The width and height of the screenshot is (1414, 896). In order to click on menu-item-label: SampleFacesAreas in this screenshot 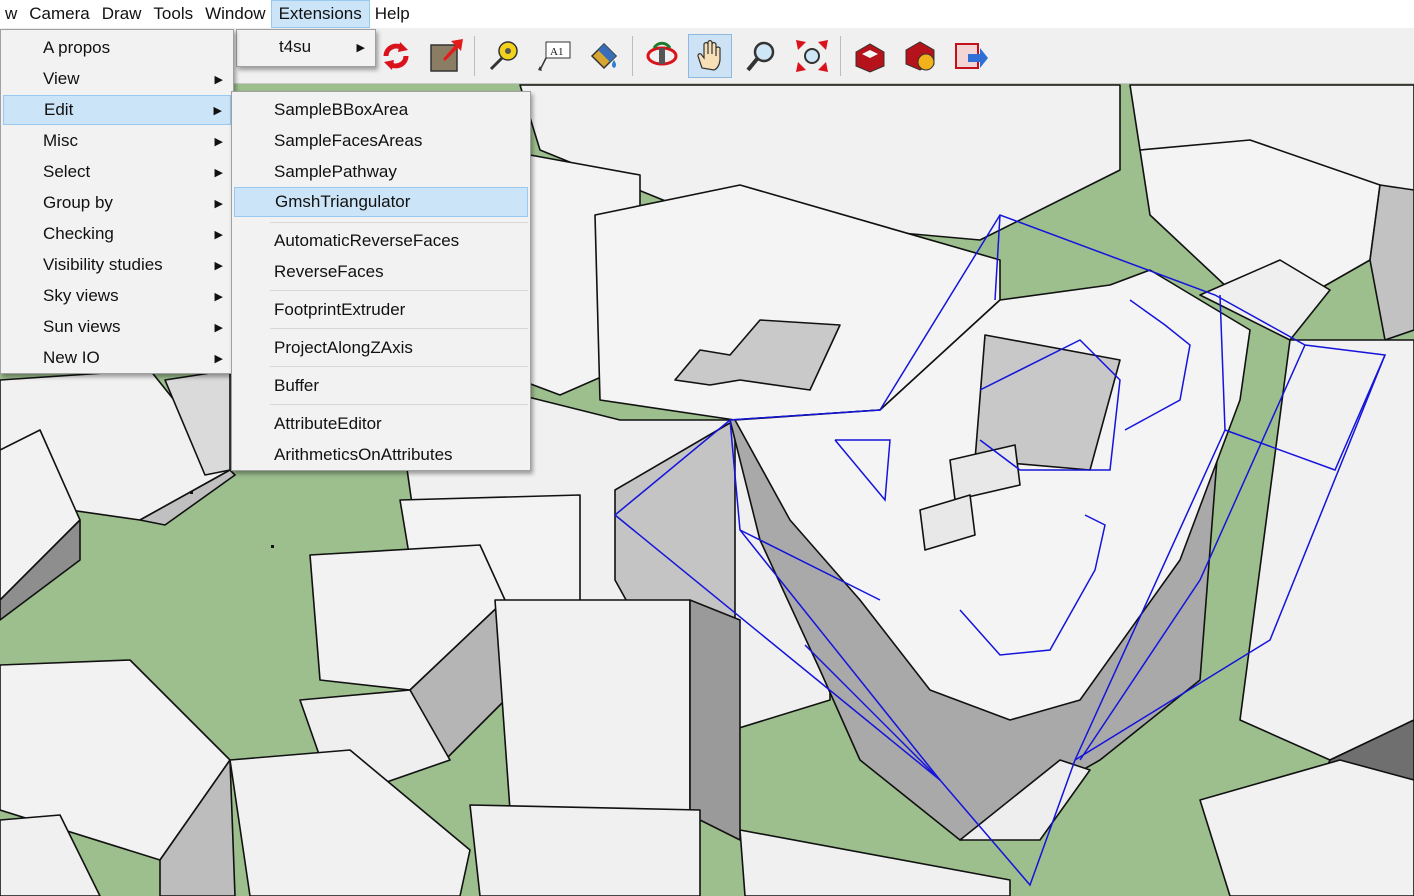, I will do `click(348, 140)`.